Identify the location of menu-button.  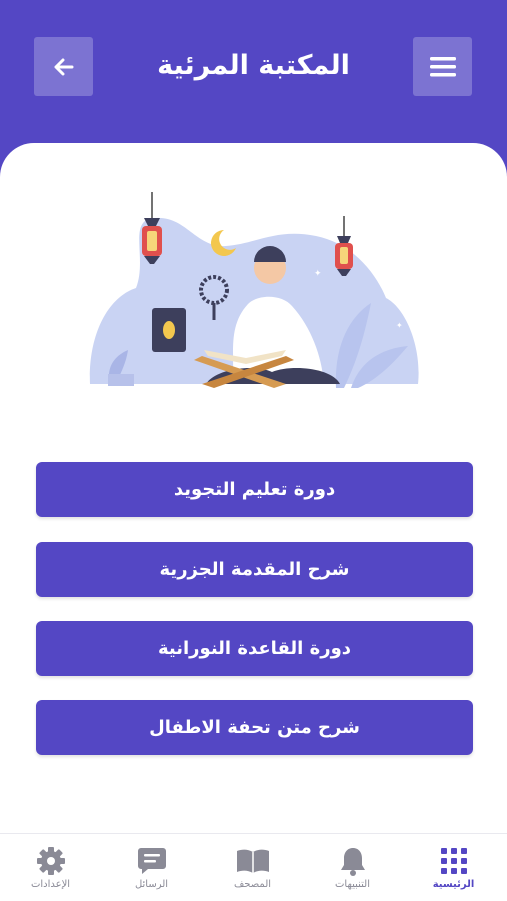
(442, 66).